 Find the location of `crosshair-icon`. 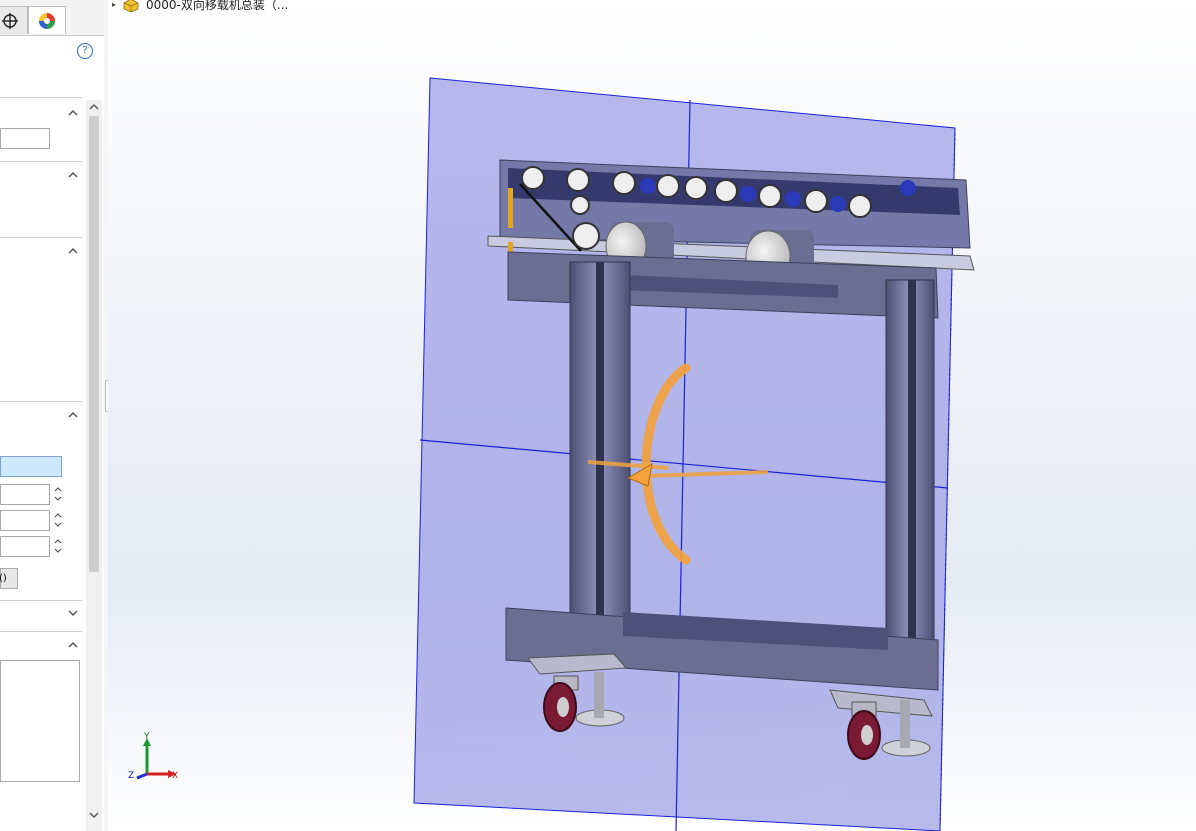

crosshair-icon is located at coordinates (10, 20).